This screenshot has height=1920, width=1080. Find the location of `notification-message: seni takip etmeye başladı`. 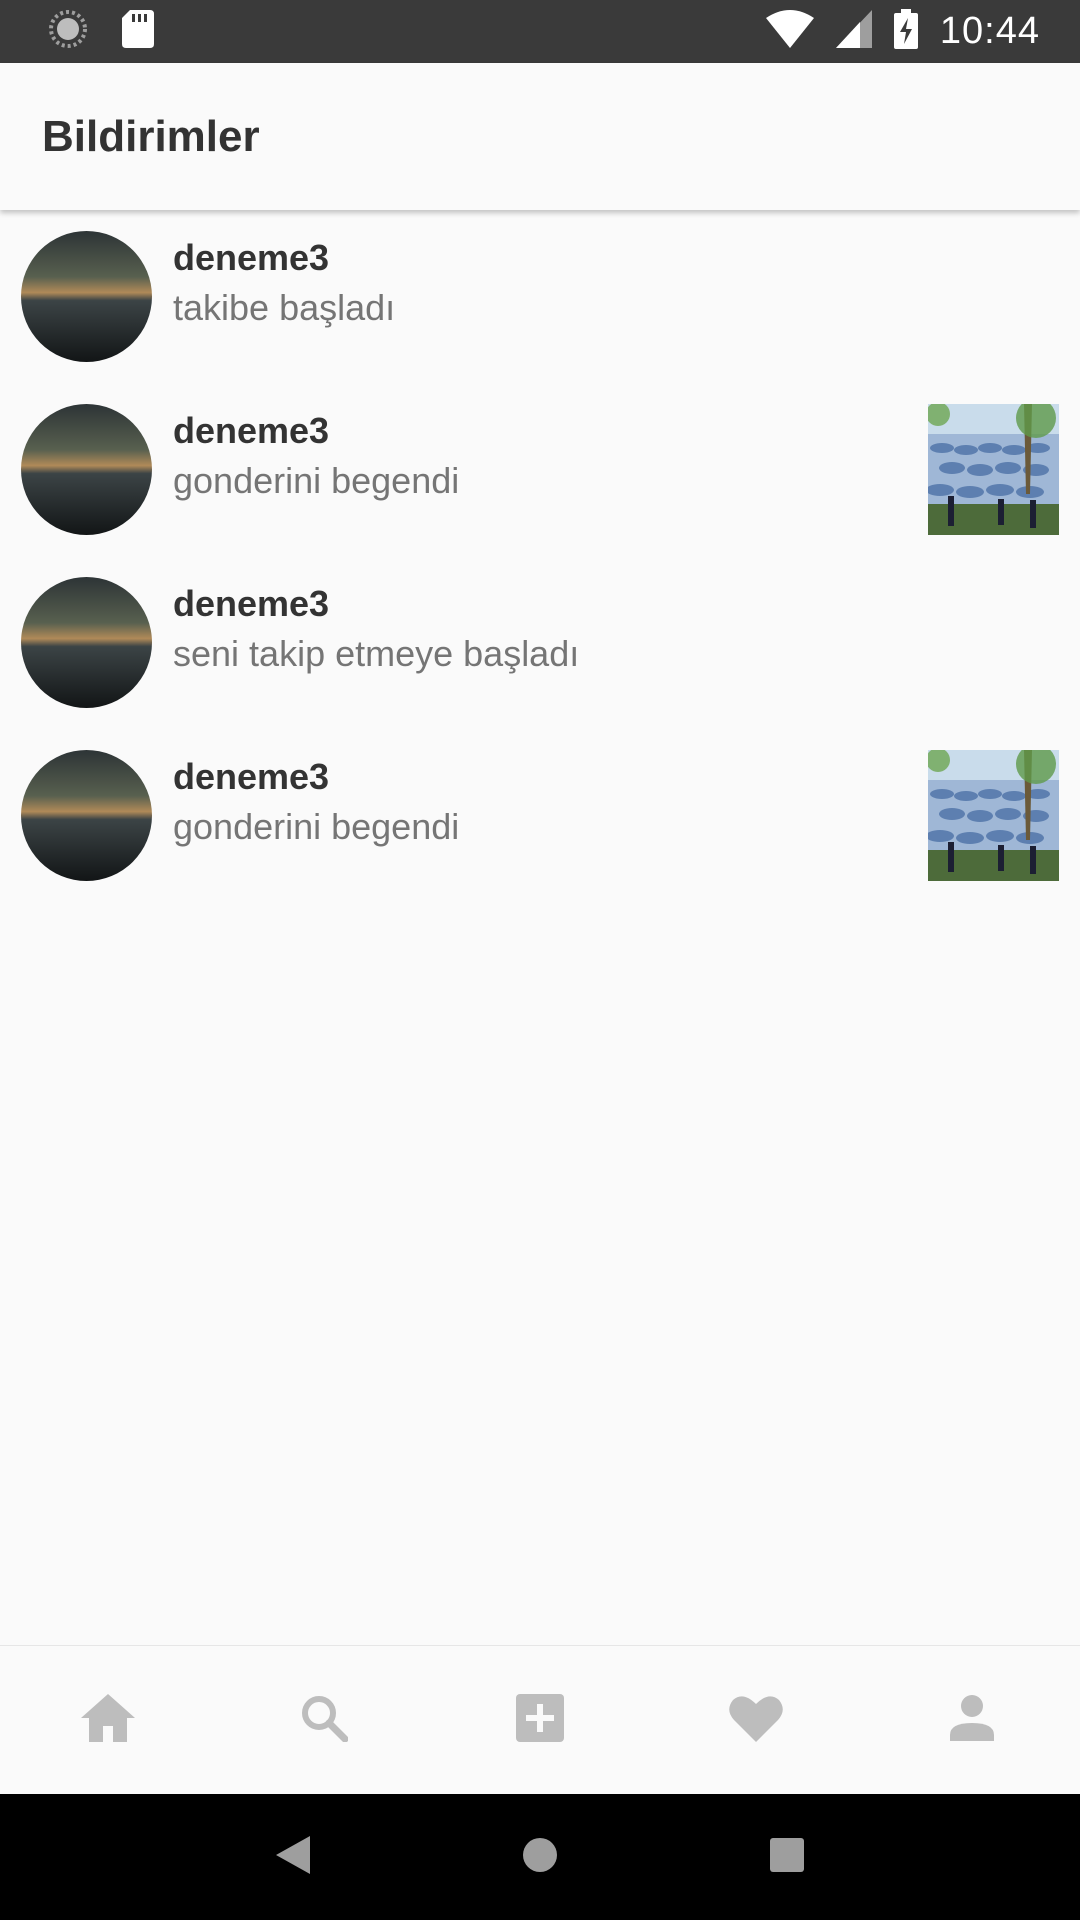

notification-message: seni takip etmeye başladı is located at coordinates (376, 653).